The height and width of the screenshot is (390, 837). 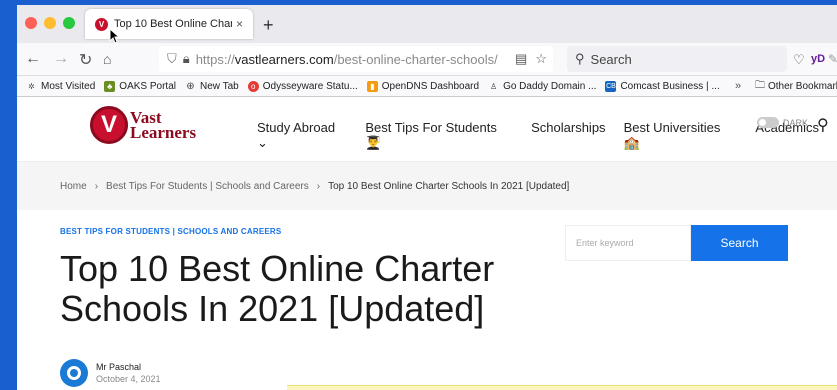 I want to click on reload-icon: ↻, so click(x=85, y=60).